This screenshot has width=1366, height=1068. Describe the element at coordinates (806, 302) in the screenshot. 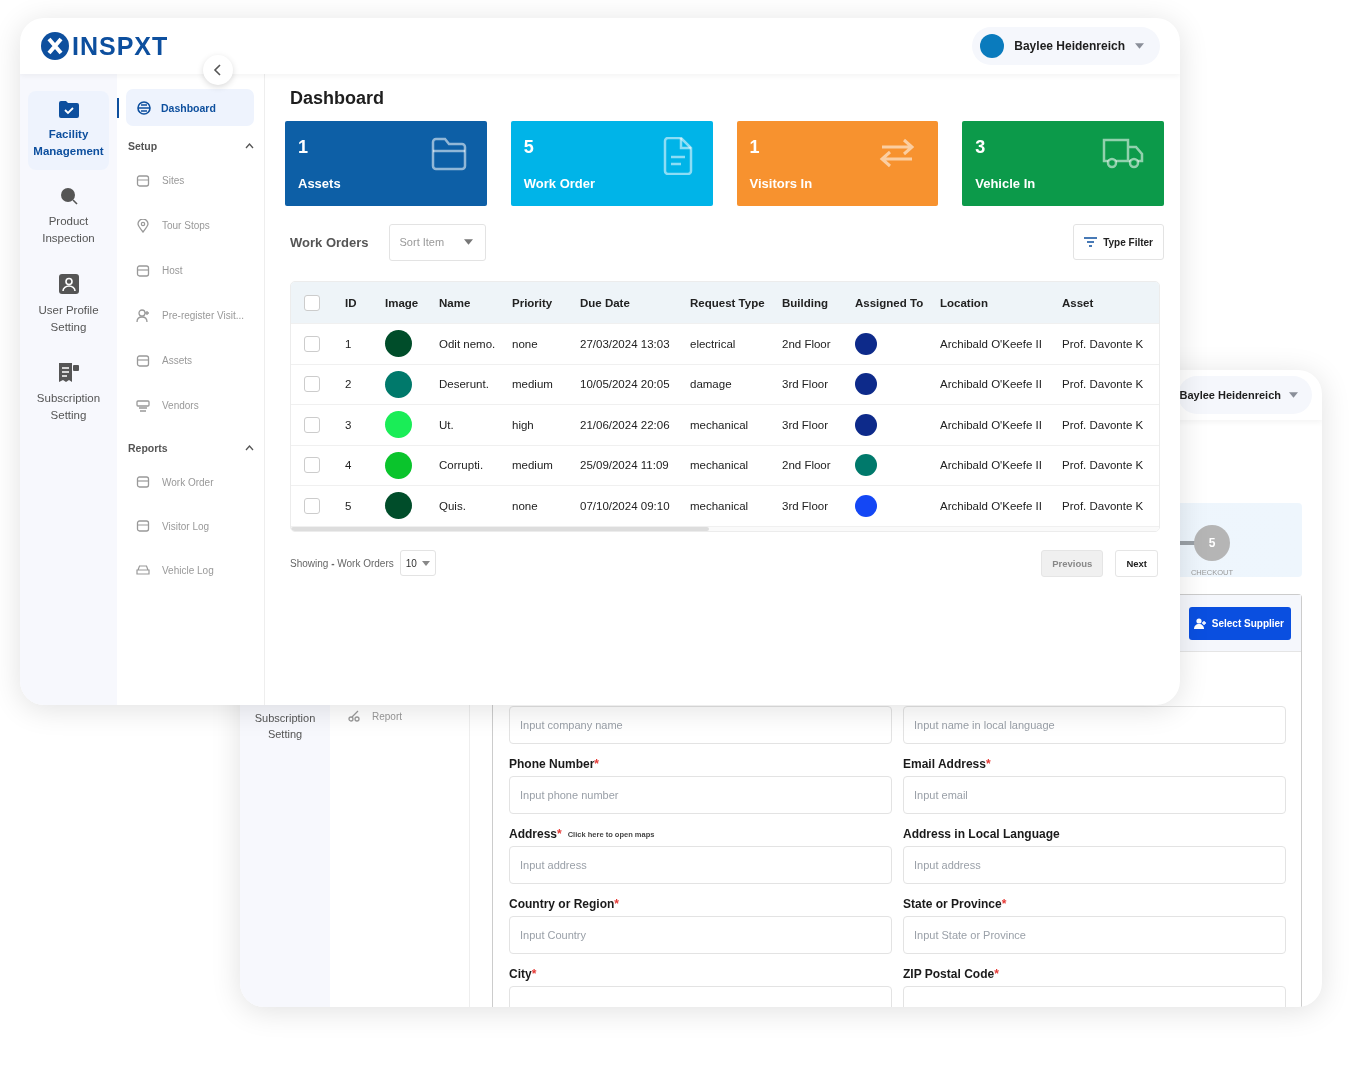

I see `column-header: Building` at that location.